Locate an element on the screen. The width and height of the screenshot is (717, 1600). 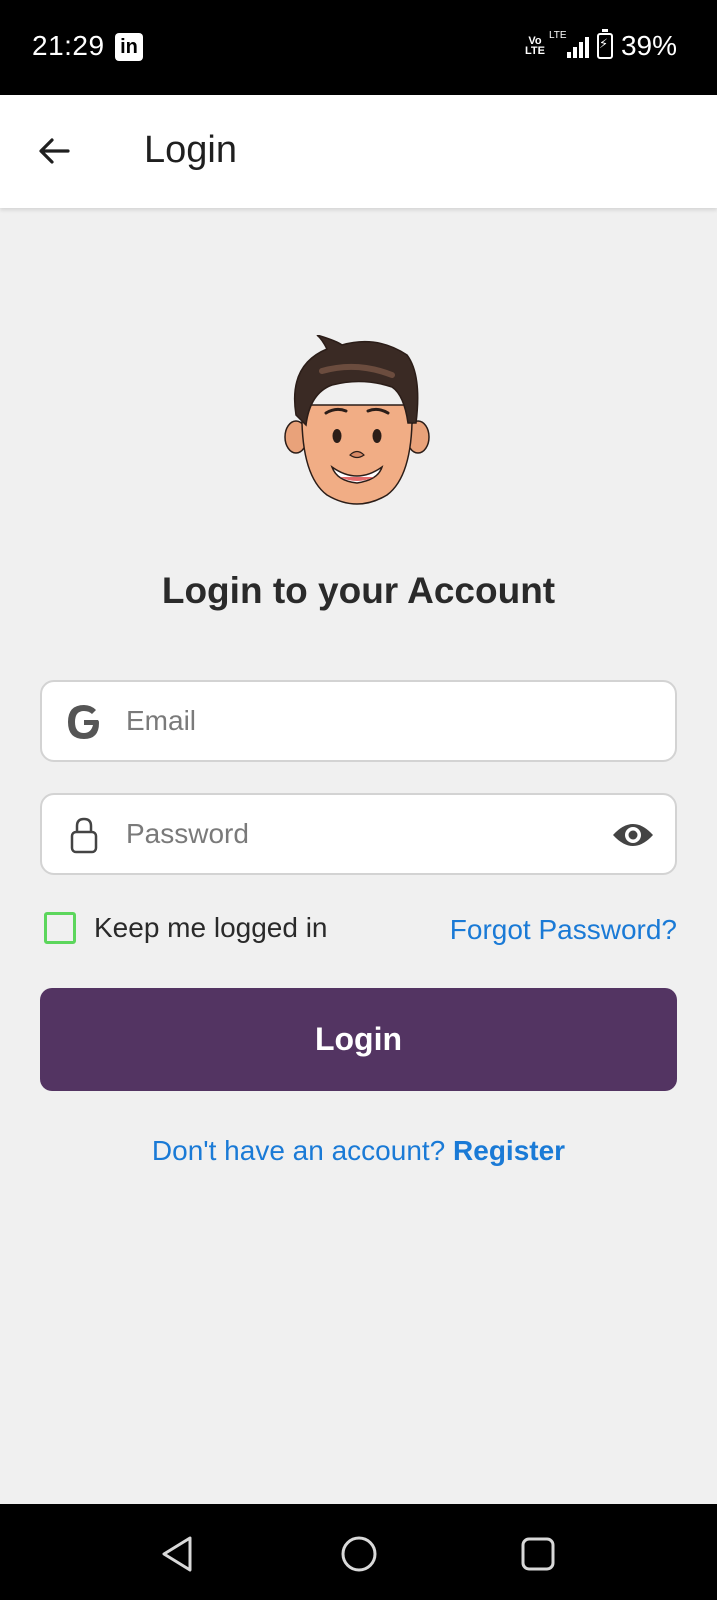
forgot-password-link: Forgot Password? is located at coordinates (563, 930).